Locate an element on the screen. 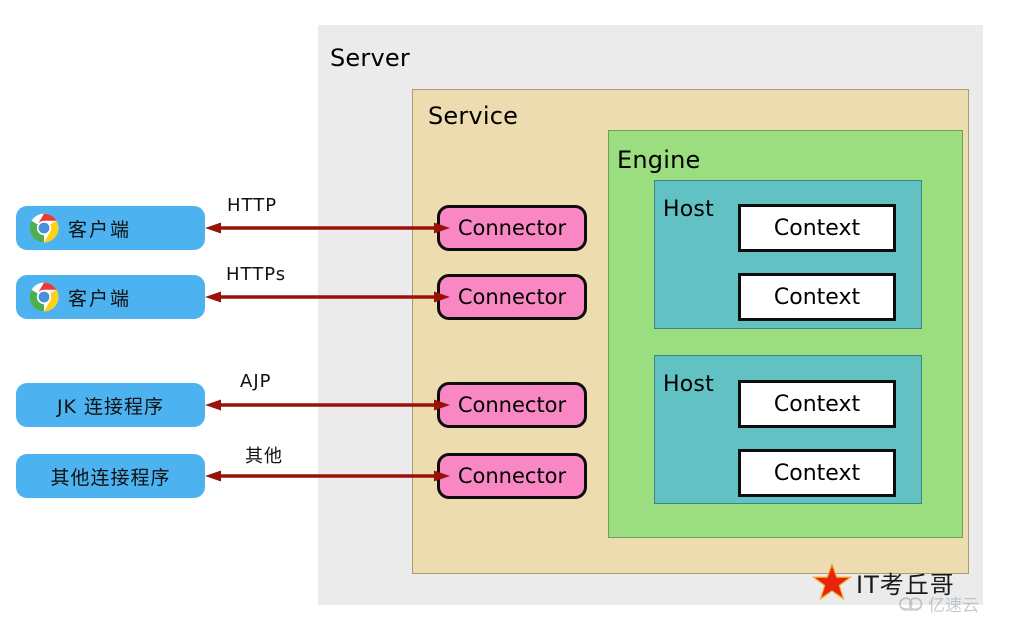 This screenshot has height=617, width=1009. client-box-https: 客户端 is located at coordinates (110, 297).